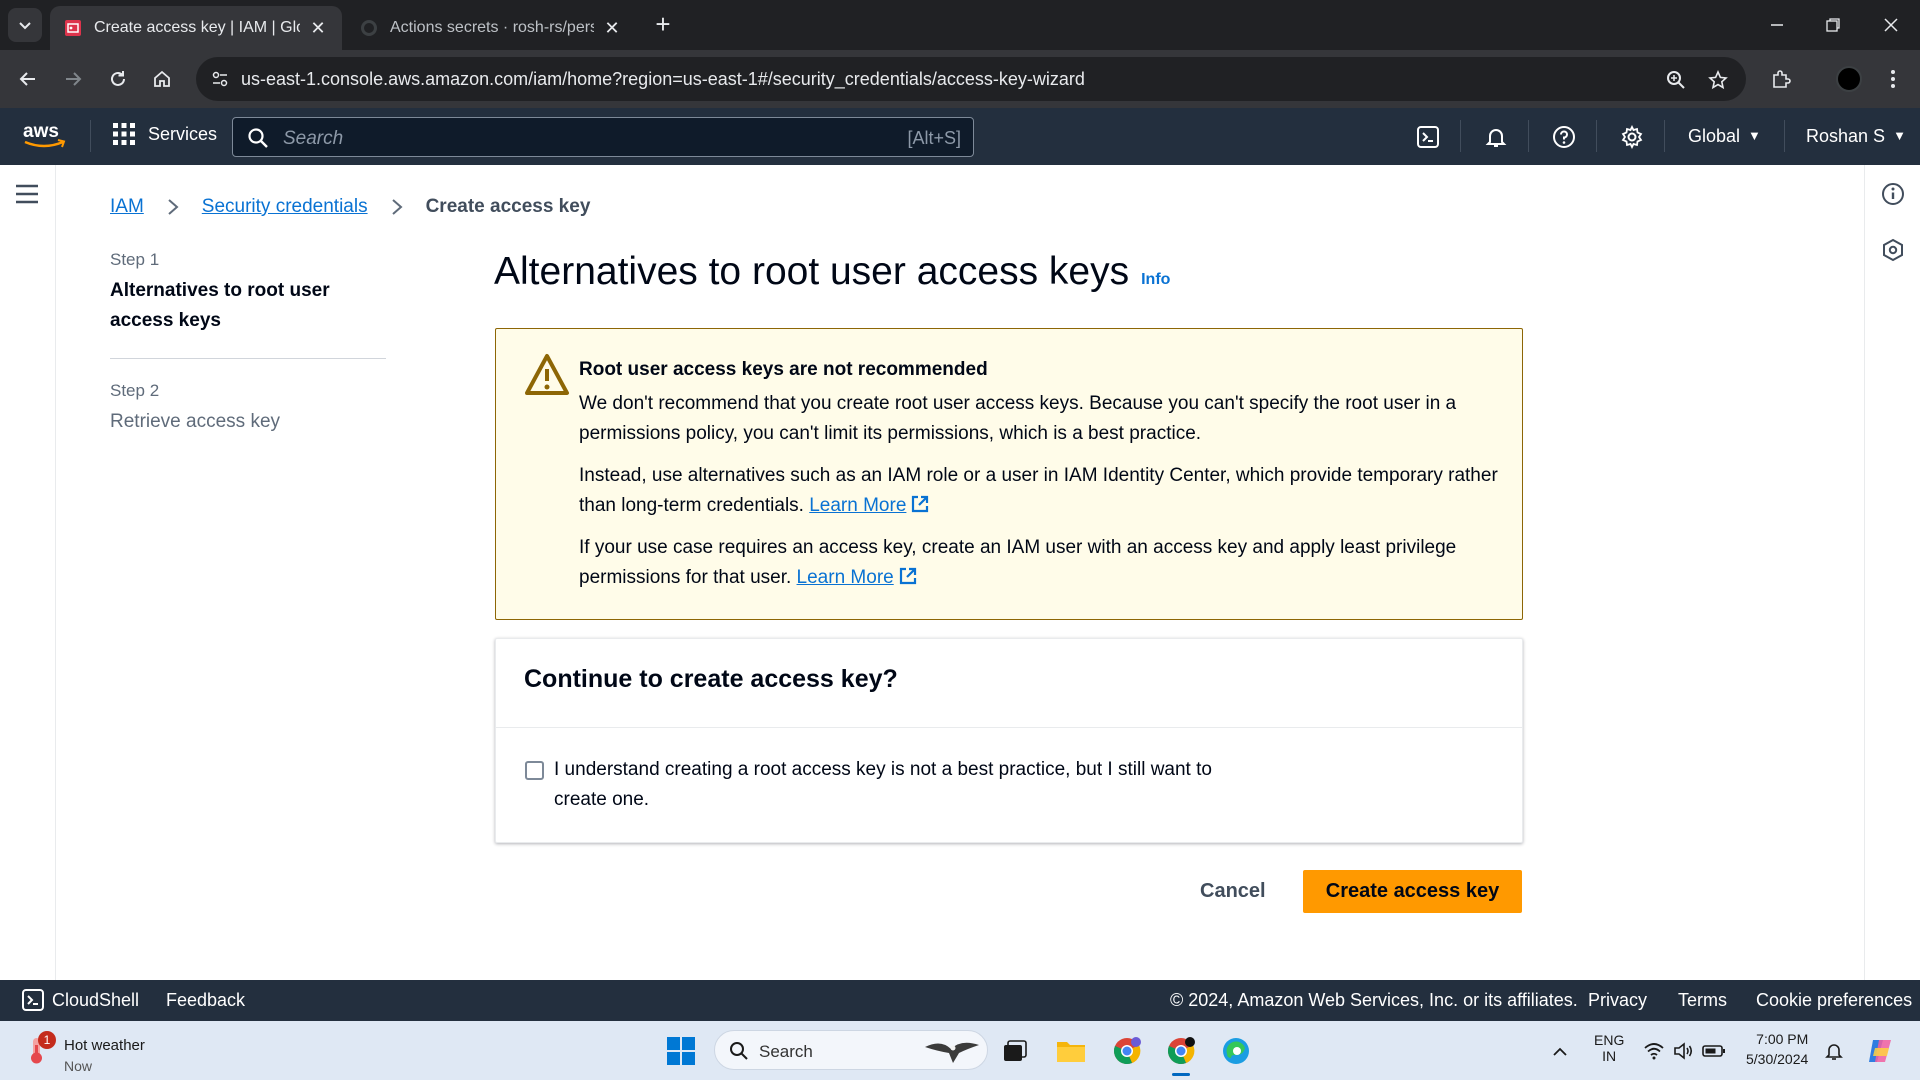 The image size is (1920, 1080). What do you see at coordinates (1496, 137) in the screenshot?
I see `bell-icon` at bounding box center [1496, 137].